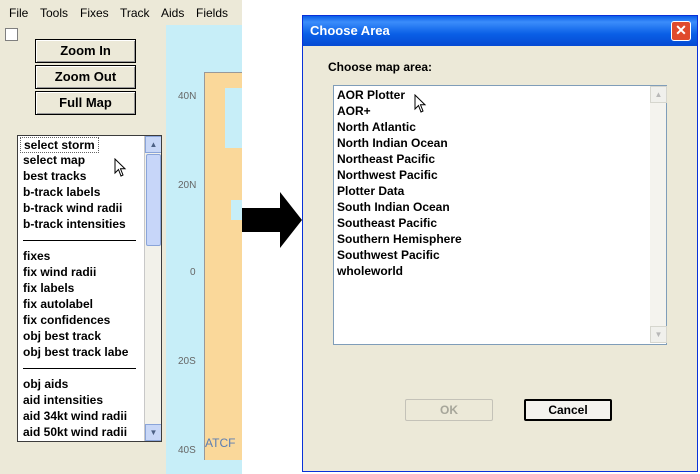  Describe the element at coordinates (48, 288) in the screenshot. I see `layer-item-fix-labels: fix labels` at that location.